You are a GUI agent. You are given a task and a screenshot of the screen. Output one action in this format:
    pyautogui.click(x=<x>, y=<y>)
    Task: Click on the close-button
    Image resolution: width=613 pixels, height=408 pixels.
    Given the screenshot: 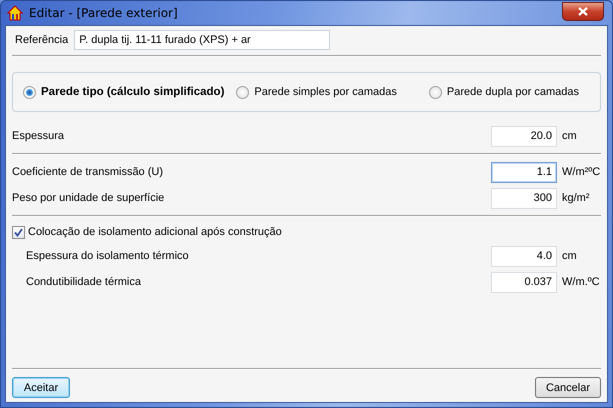 What is the action you would take?
    pyautogui.click(x=583, y=11)
    